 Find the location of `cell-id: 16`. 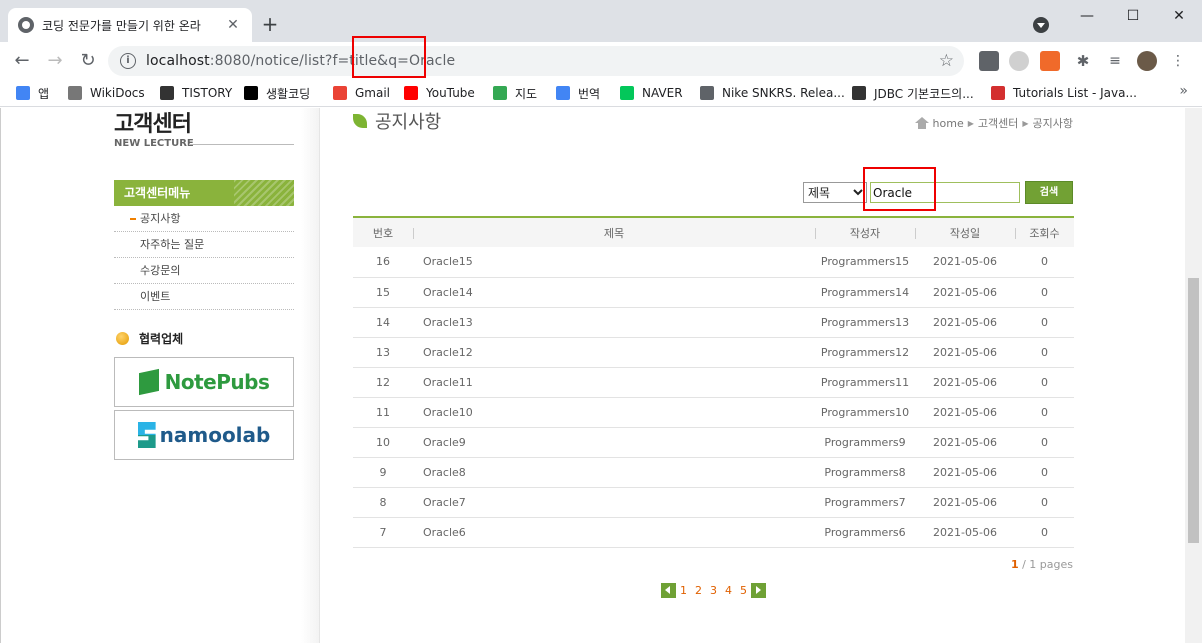

cell-id: 16 is located at coordinates (383, 262).